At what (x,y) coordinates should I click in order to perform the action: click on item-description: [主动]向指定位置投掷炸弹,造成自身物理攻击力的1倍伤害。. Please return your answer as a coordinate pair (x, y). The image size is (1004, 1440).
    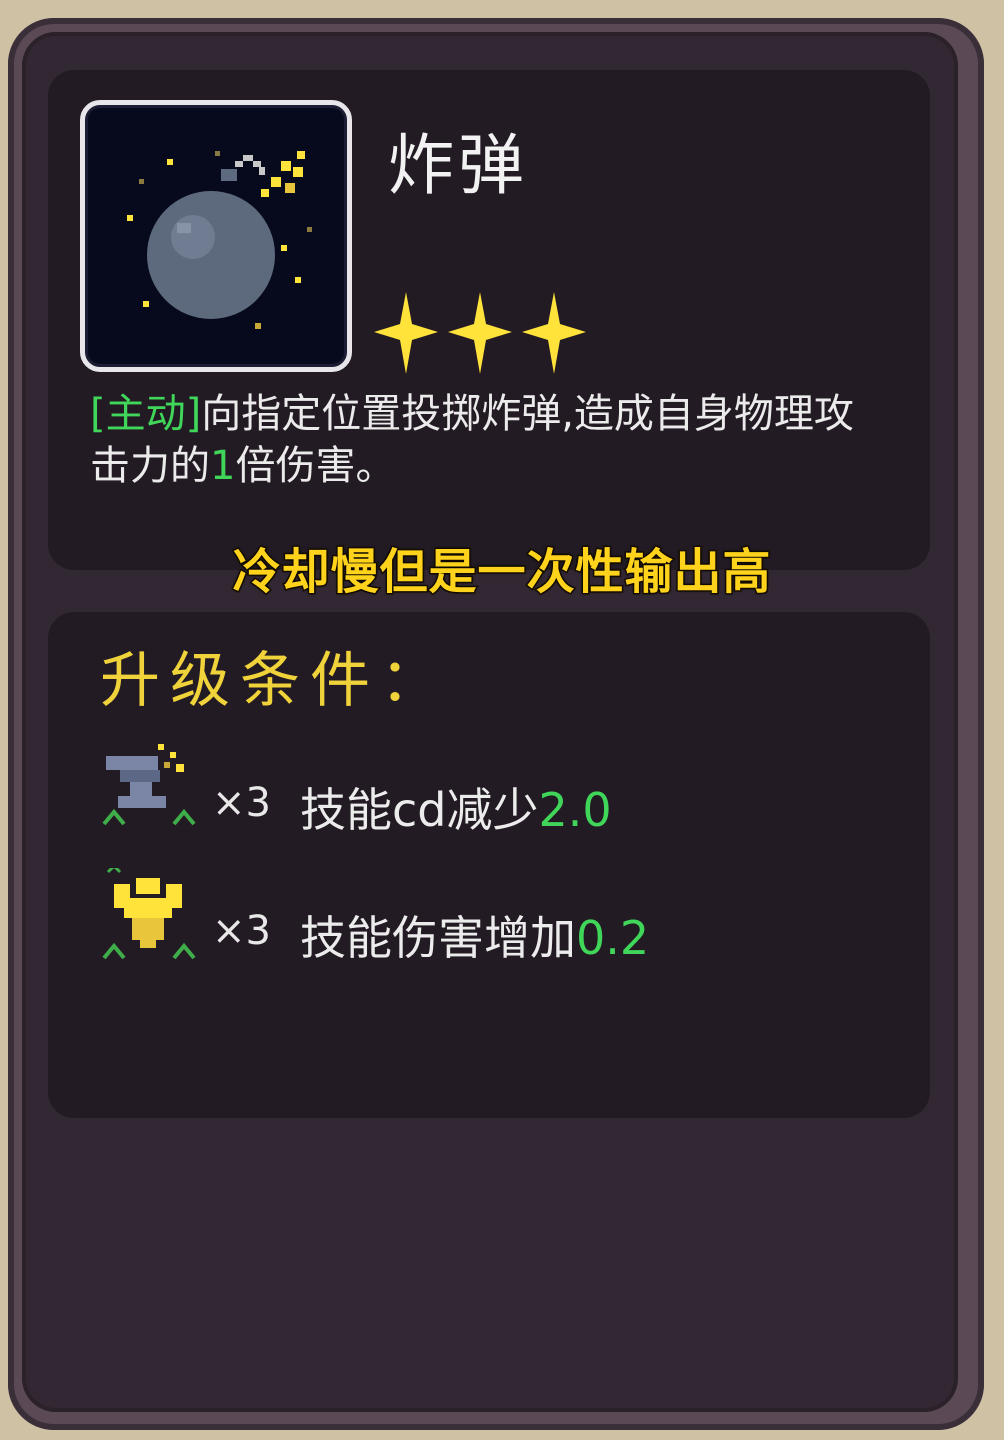
    Looking at the image, I should click on (490, 440).